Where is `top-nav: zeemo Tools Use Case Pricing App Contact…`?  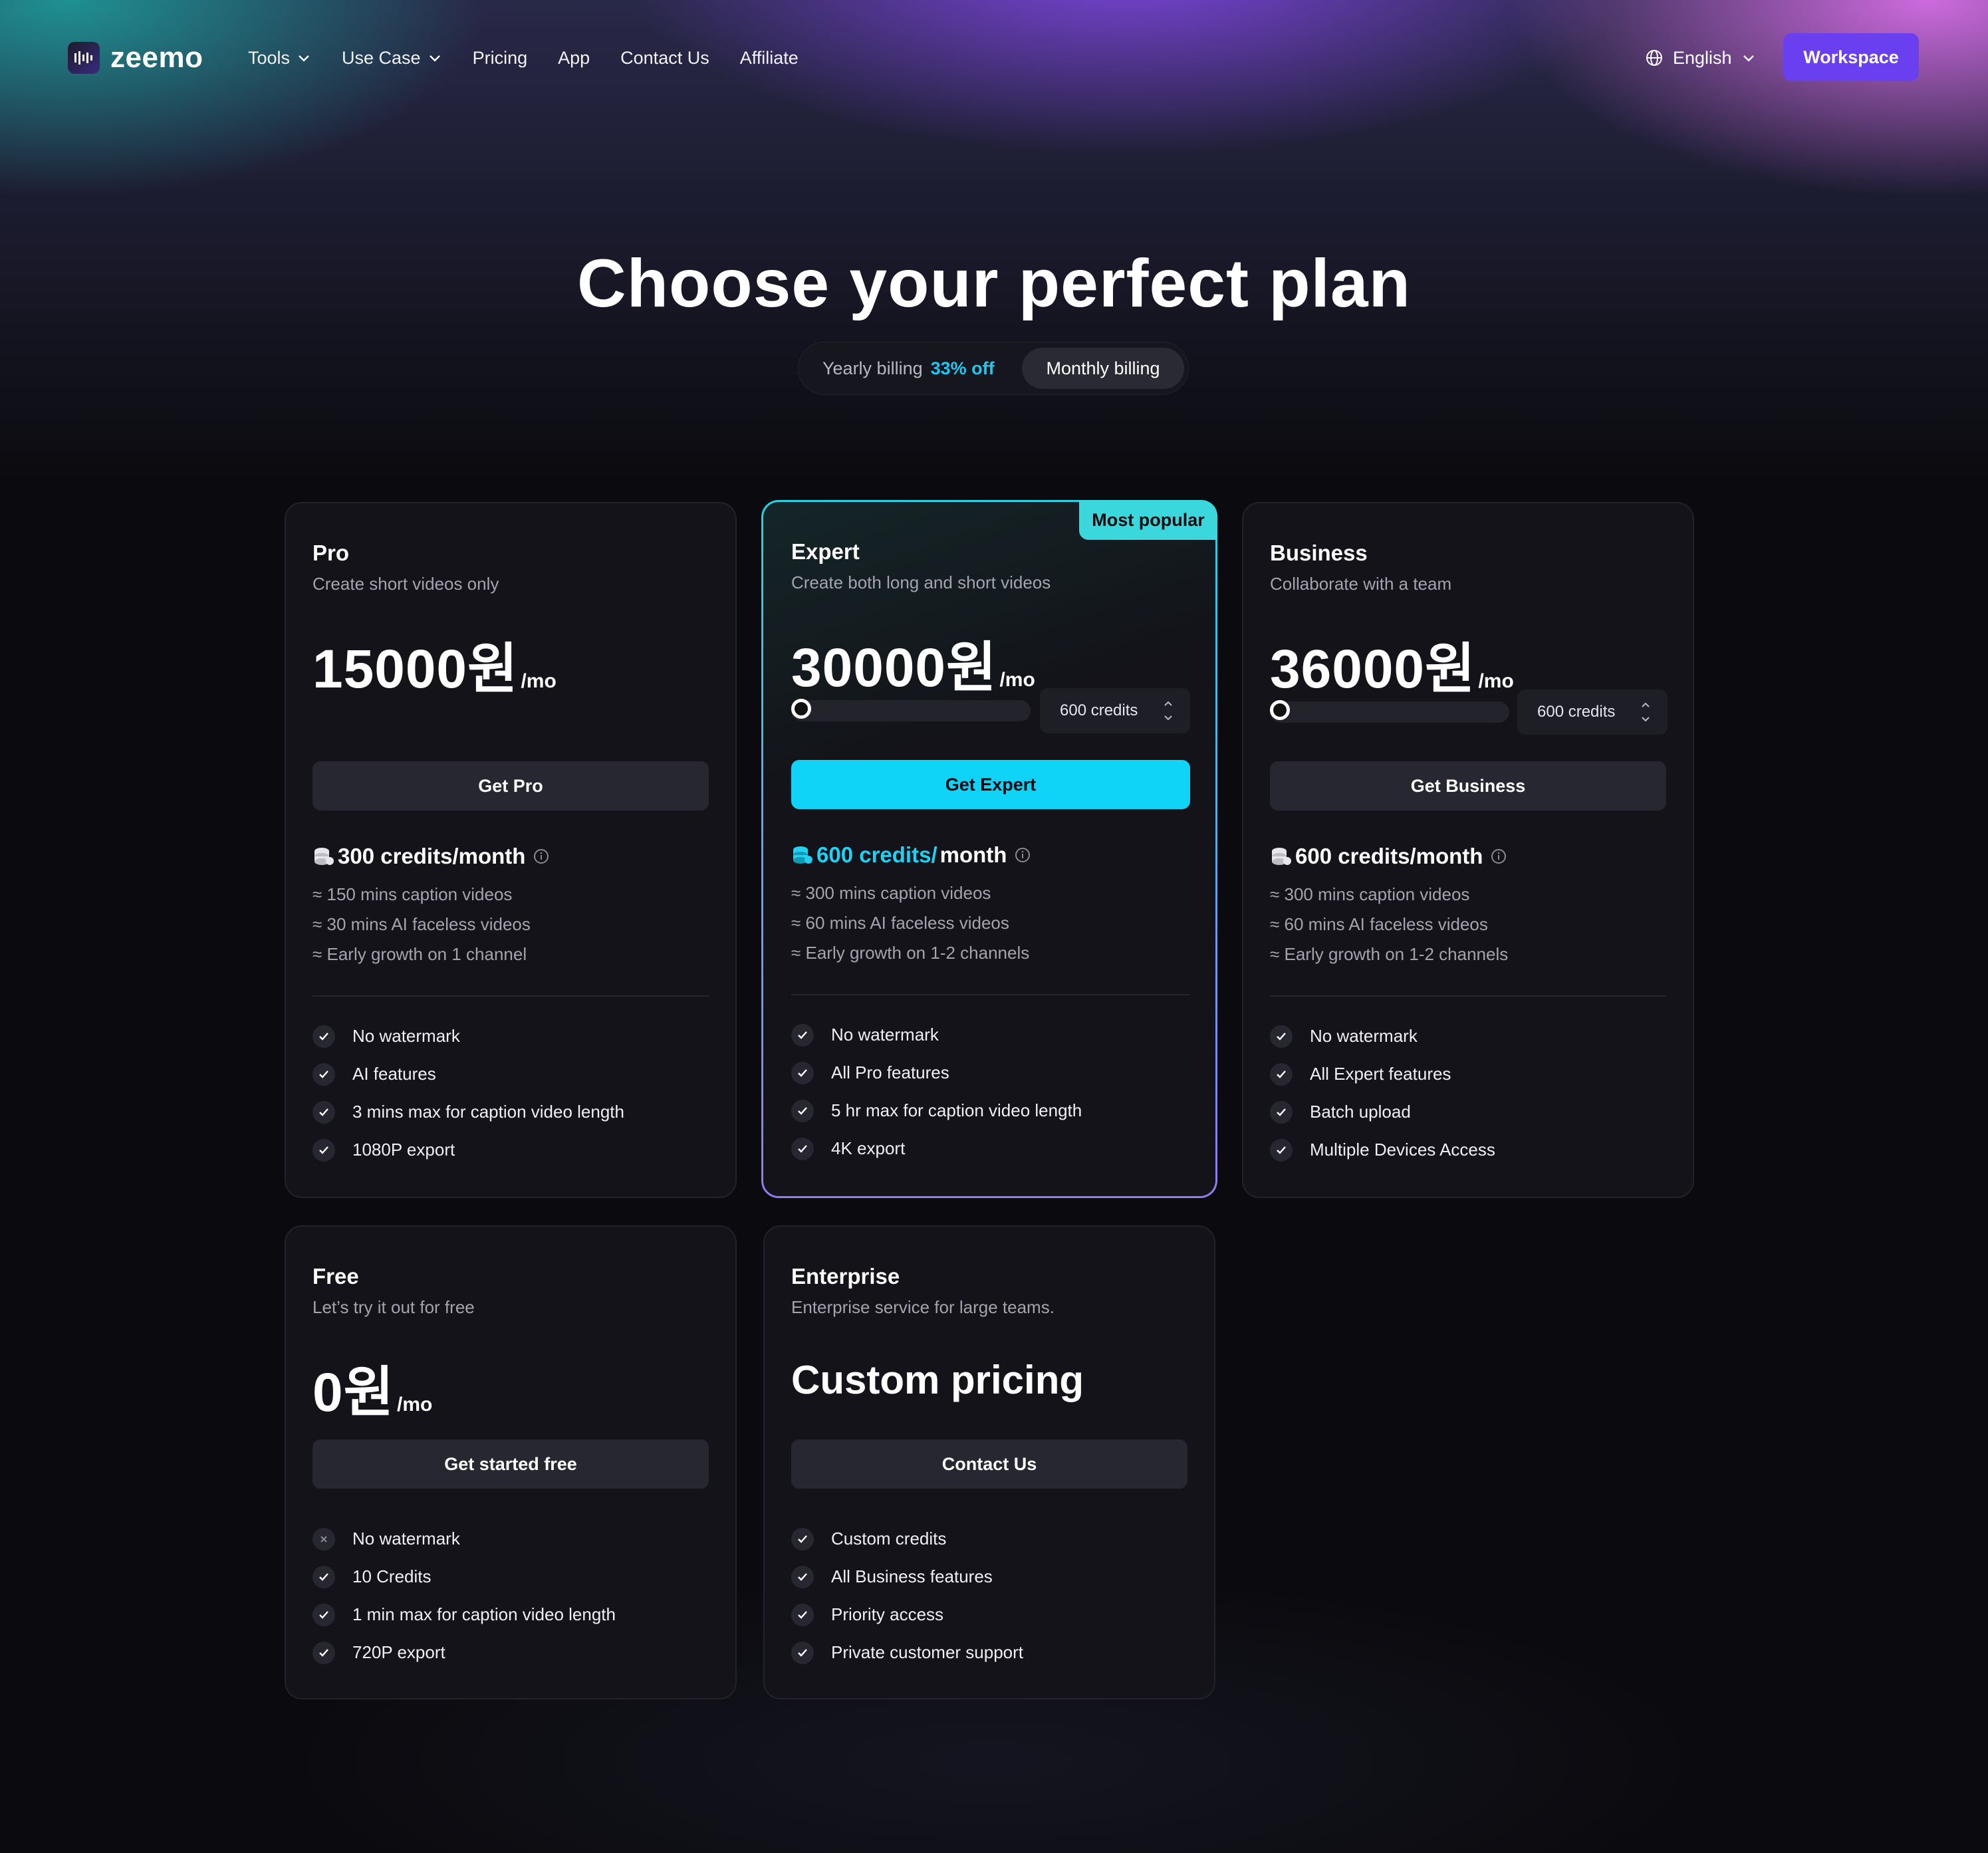
top-nav: zeemo Tools Use Case Pricing App Contact… is located at coordinates (994, 57).